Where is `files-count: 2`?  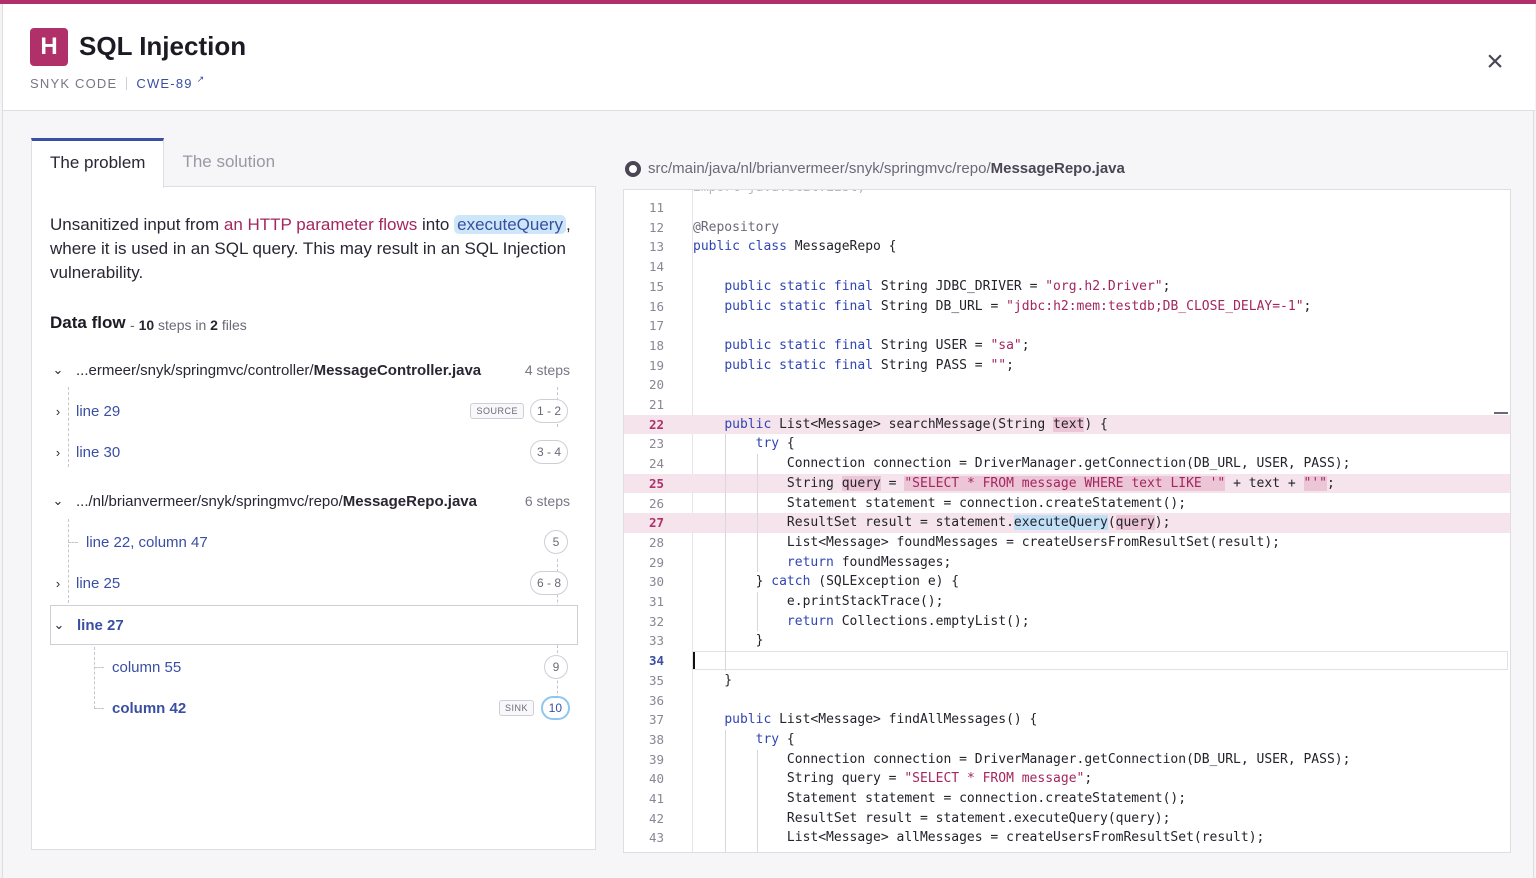 files-count: 2 is located at coordinates (214, 325).